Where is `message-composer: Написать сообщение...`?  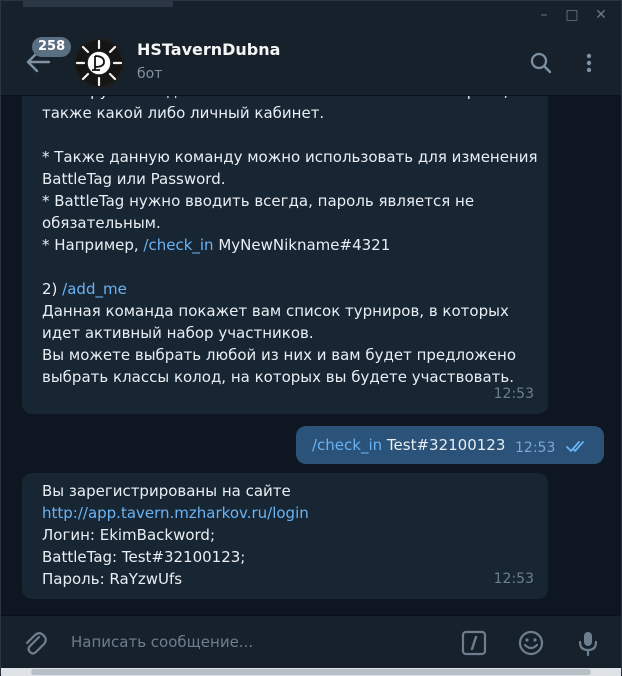
message-composer: Написать сообщение... is located at coordinates (311, 642).